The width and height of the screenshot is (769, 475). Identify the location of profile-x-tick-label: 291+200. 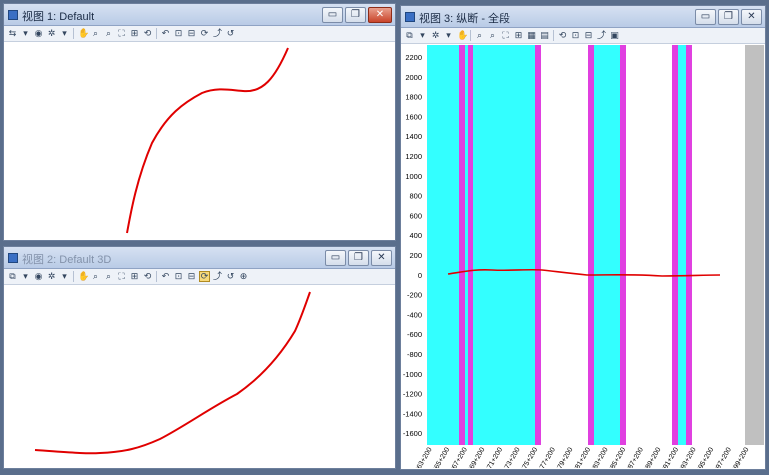
(670, 457).